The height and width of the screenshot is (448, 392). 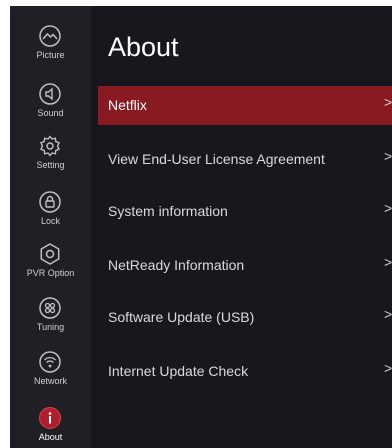 I want to click on pvr-icon, so click(x=50, y=254).